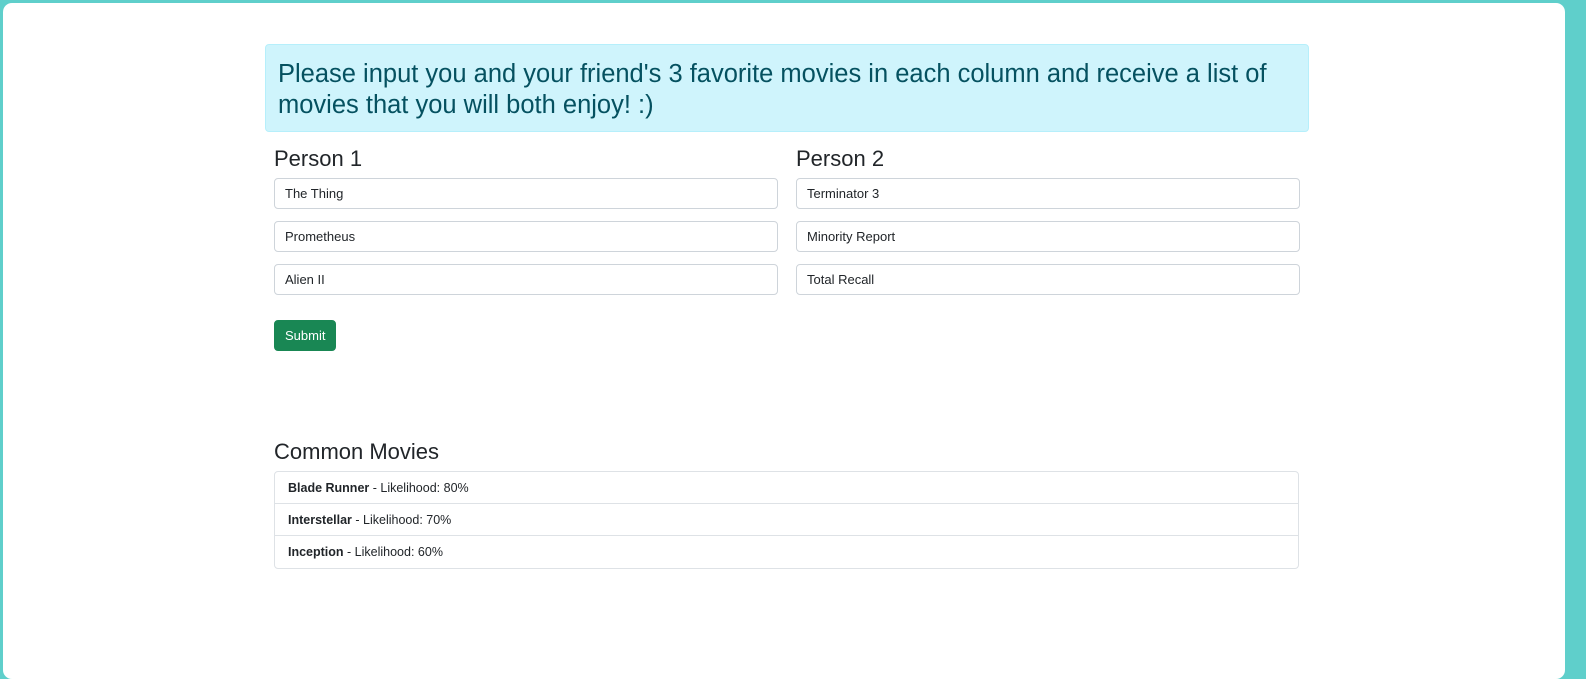 This screenshot has height=679, width=1586. Describe the element at coordinates (393, 552) in the screenshot. I see `movie-likelihood: - Likelihood: 60%` at that location.